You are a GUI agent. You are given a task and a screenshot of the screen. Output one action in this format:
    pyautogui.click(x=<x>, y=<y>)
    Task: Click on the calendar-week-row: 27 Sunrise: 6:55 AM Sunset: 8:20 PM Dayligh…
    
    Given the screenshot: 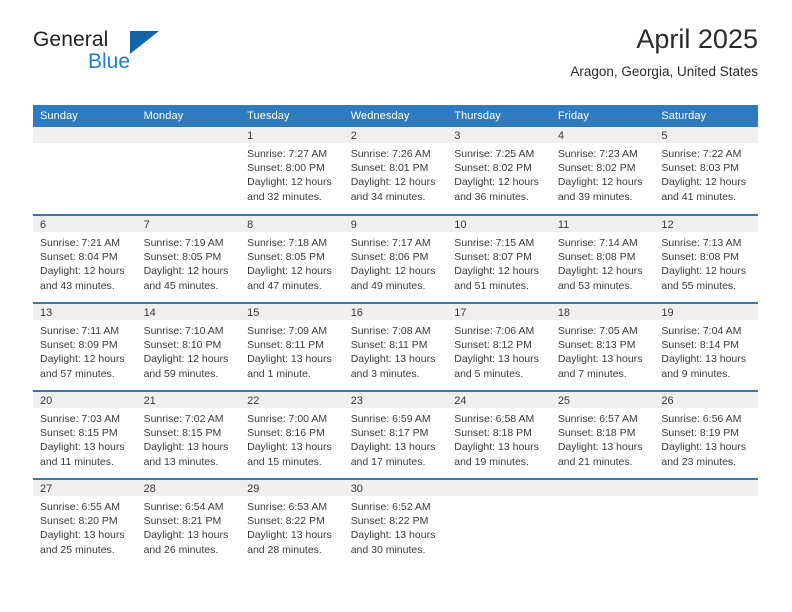 What is the action you would take?
    pyautogui.click(x=395, y=522)
    